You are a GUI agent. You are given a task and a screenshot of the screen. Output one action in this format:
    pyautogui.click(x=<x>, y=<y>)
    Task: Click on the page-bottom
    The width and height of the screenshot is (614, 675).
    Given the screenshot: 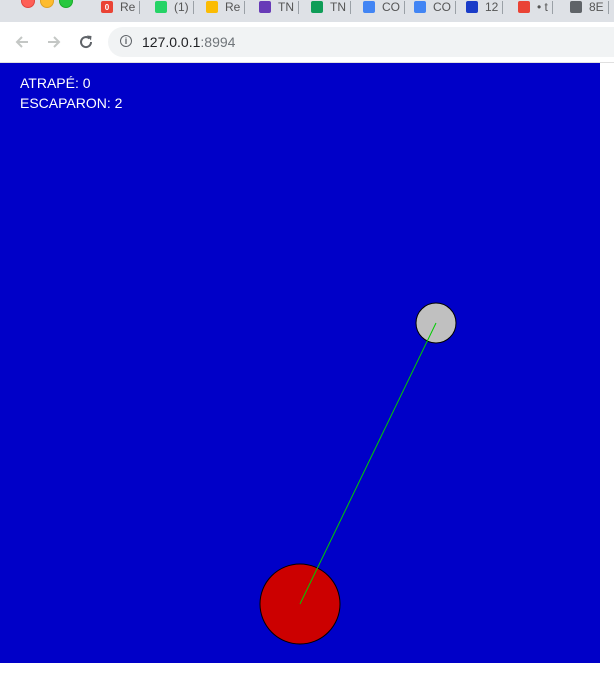 What is the action you would take?
    pyautogui.click(x=307, y=669)
    